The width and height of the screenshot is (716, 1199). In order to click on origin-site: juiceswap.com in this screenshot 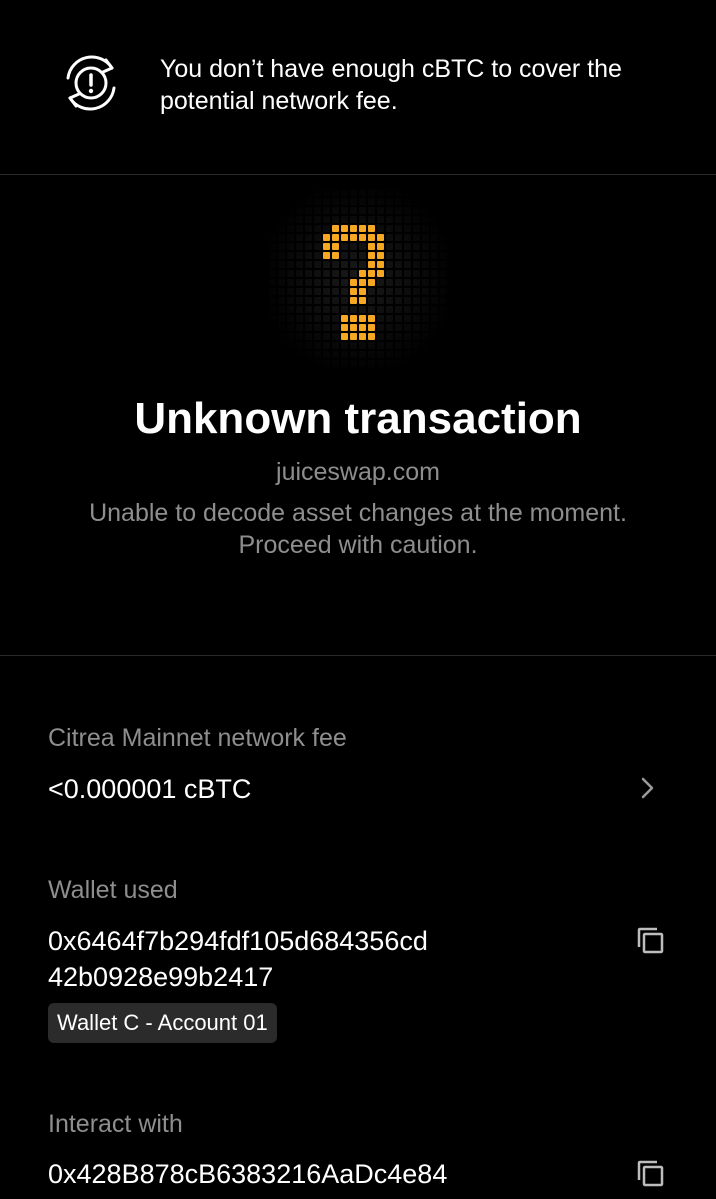, I will do `click(358, 472)`.